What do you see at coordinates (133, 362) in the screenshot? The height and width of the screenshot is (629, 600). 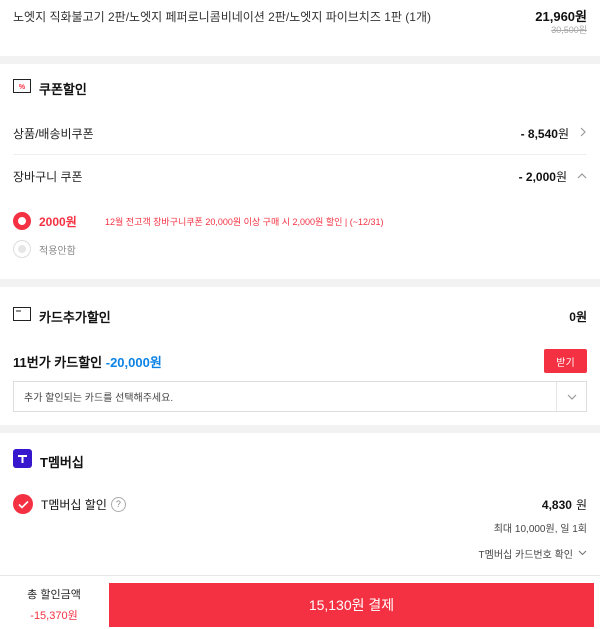 I see `card-promo-amount: -20,000원` at bounding box center [133, 362].